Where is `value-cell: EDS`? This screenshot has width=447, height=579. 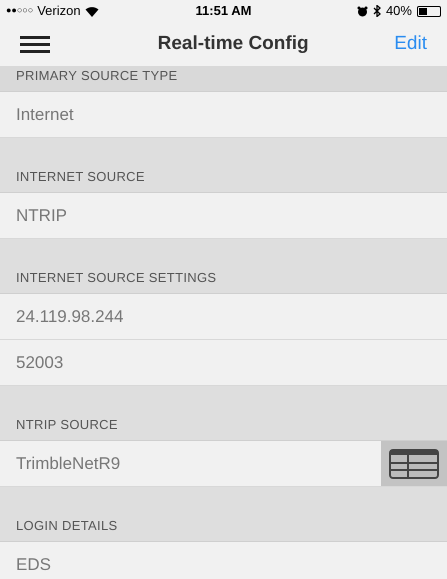
value-cell: EDS is located at coordinates (223, 560).